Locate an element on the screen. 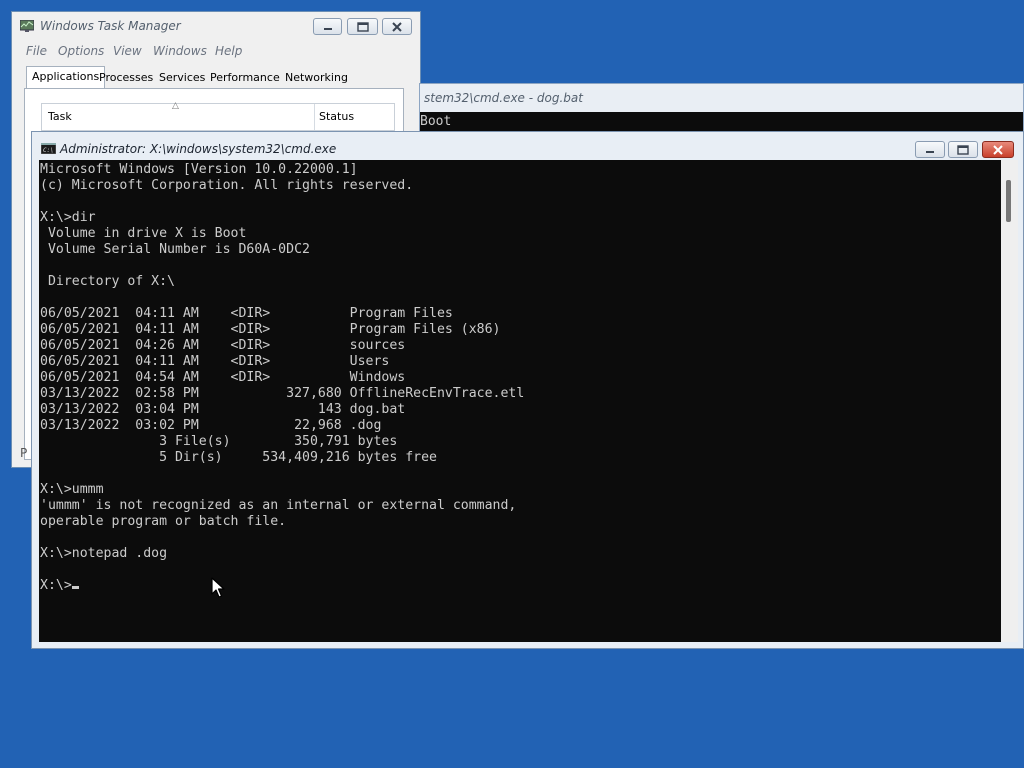 Image resolution: width=1024 pixels, height=768 pixels. console-line: Microsoft Windows [Version 10.0.22000.1] is located at coordinates (199, 169).